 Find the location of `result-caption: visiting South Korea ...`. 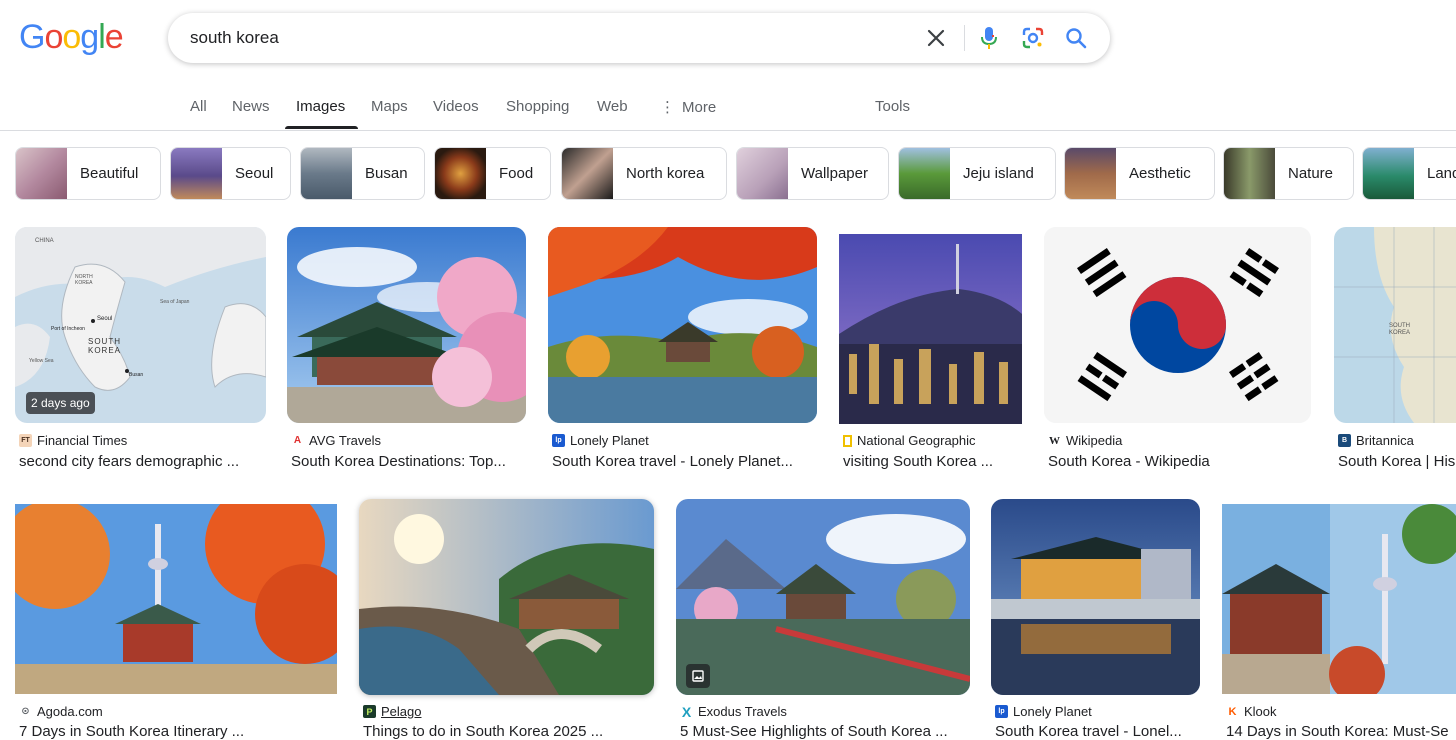

result-caption: visiting South Korea ... is located at coordinates (933, 461).